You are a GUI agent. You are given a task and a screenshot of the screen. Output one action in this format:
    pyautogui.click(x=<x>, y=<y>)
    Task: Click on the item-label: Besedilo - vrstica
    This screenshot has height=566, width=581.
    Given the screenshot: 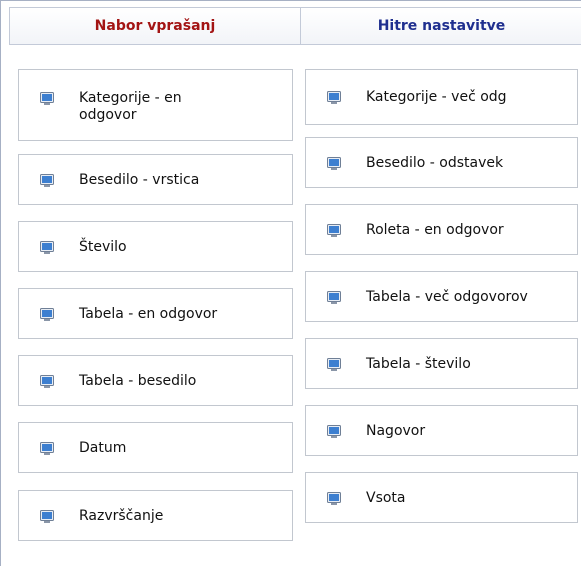 What is the action you would take?
    pyautogui.click(x=139, y=180)
    